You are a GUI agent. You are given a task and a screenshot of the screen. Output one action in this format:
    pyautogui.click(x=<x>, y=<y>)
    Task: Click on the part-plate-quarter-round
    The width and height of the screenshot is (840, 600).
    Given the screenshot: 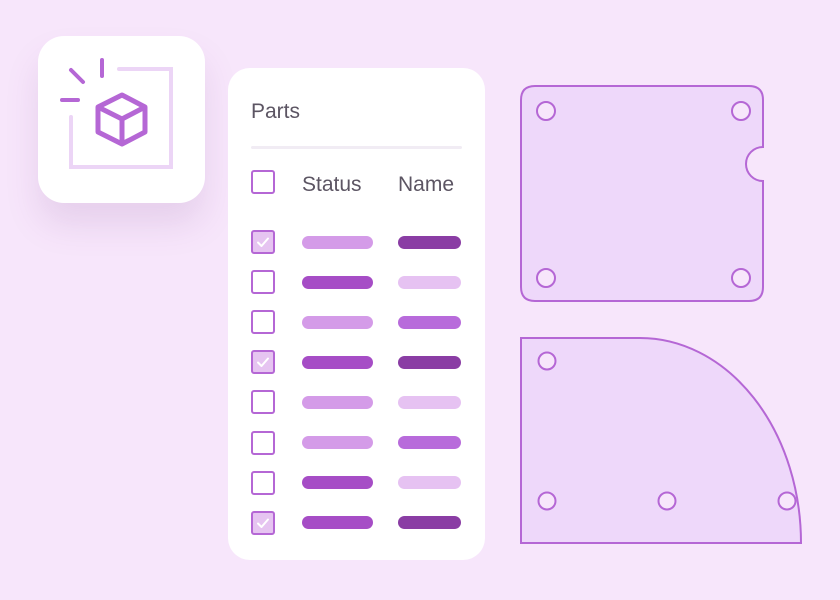 What is the action you would take?
    pyautogui.click(x=661, y=440)
    